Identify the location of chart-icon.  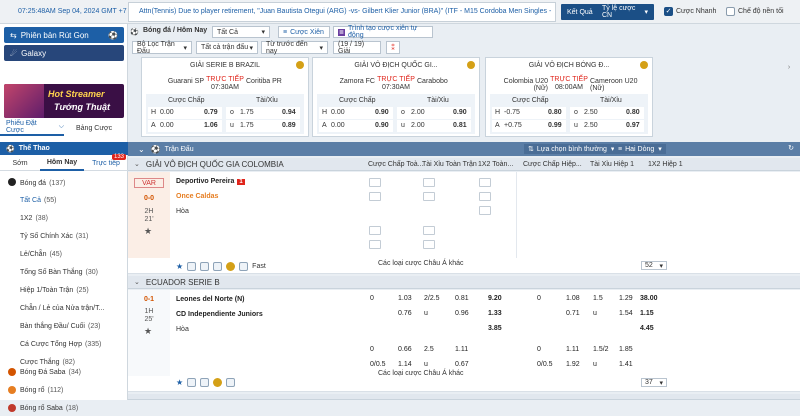
(218, 266).